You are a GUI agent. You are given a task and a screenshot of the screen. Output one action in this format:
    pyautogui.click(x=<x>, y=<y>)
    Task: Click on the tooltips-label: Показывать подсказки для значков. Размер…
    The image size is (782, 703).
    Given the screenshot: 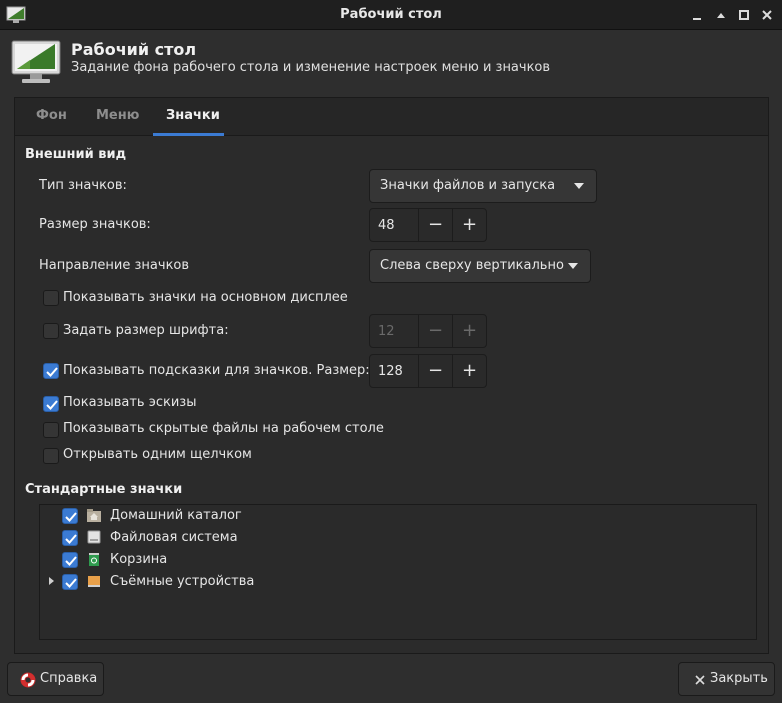 What is the action you would take?
    pyautogui.click(x=216, y=370)
    